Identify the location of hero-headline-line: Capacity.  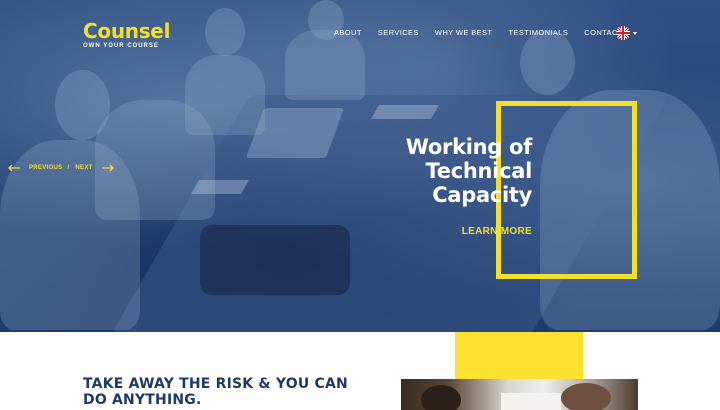
(482, 195).